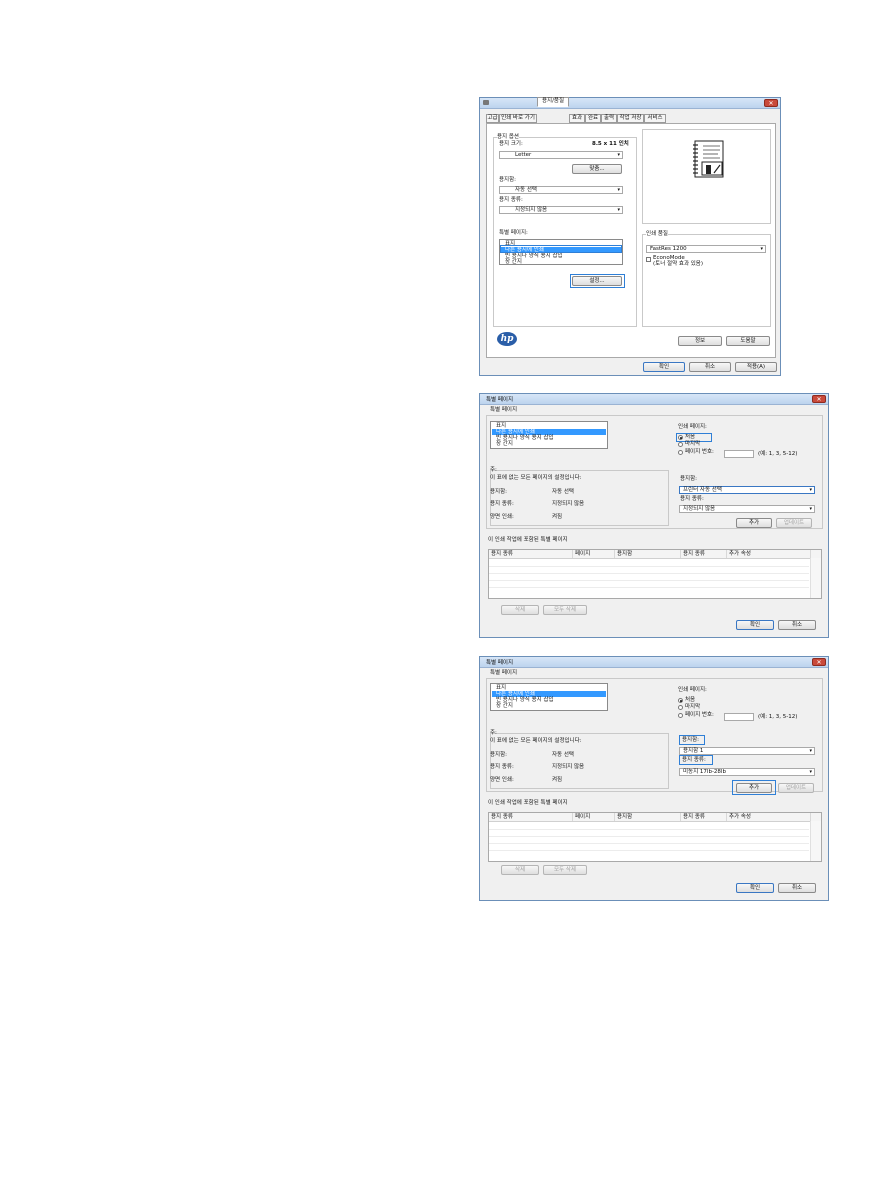  What do you see at coordinates (610, 144) in the screenshot?
I see `paper-size-value: 8.5 x 11 인치` at bounding box center [610, 144].